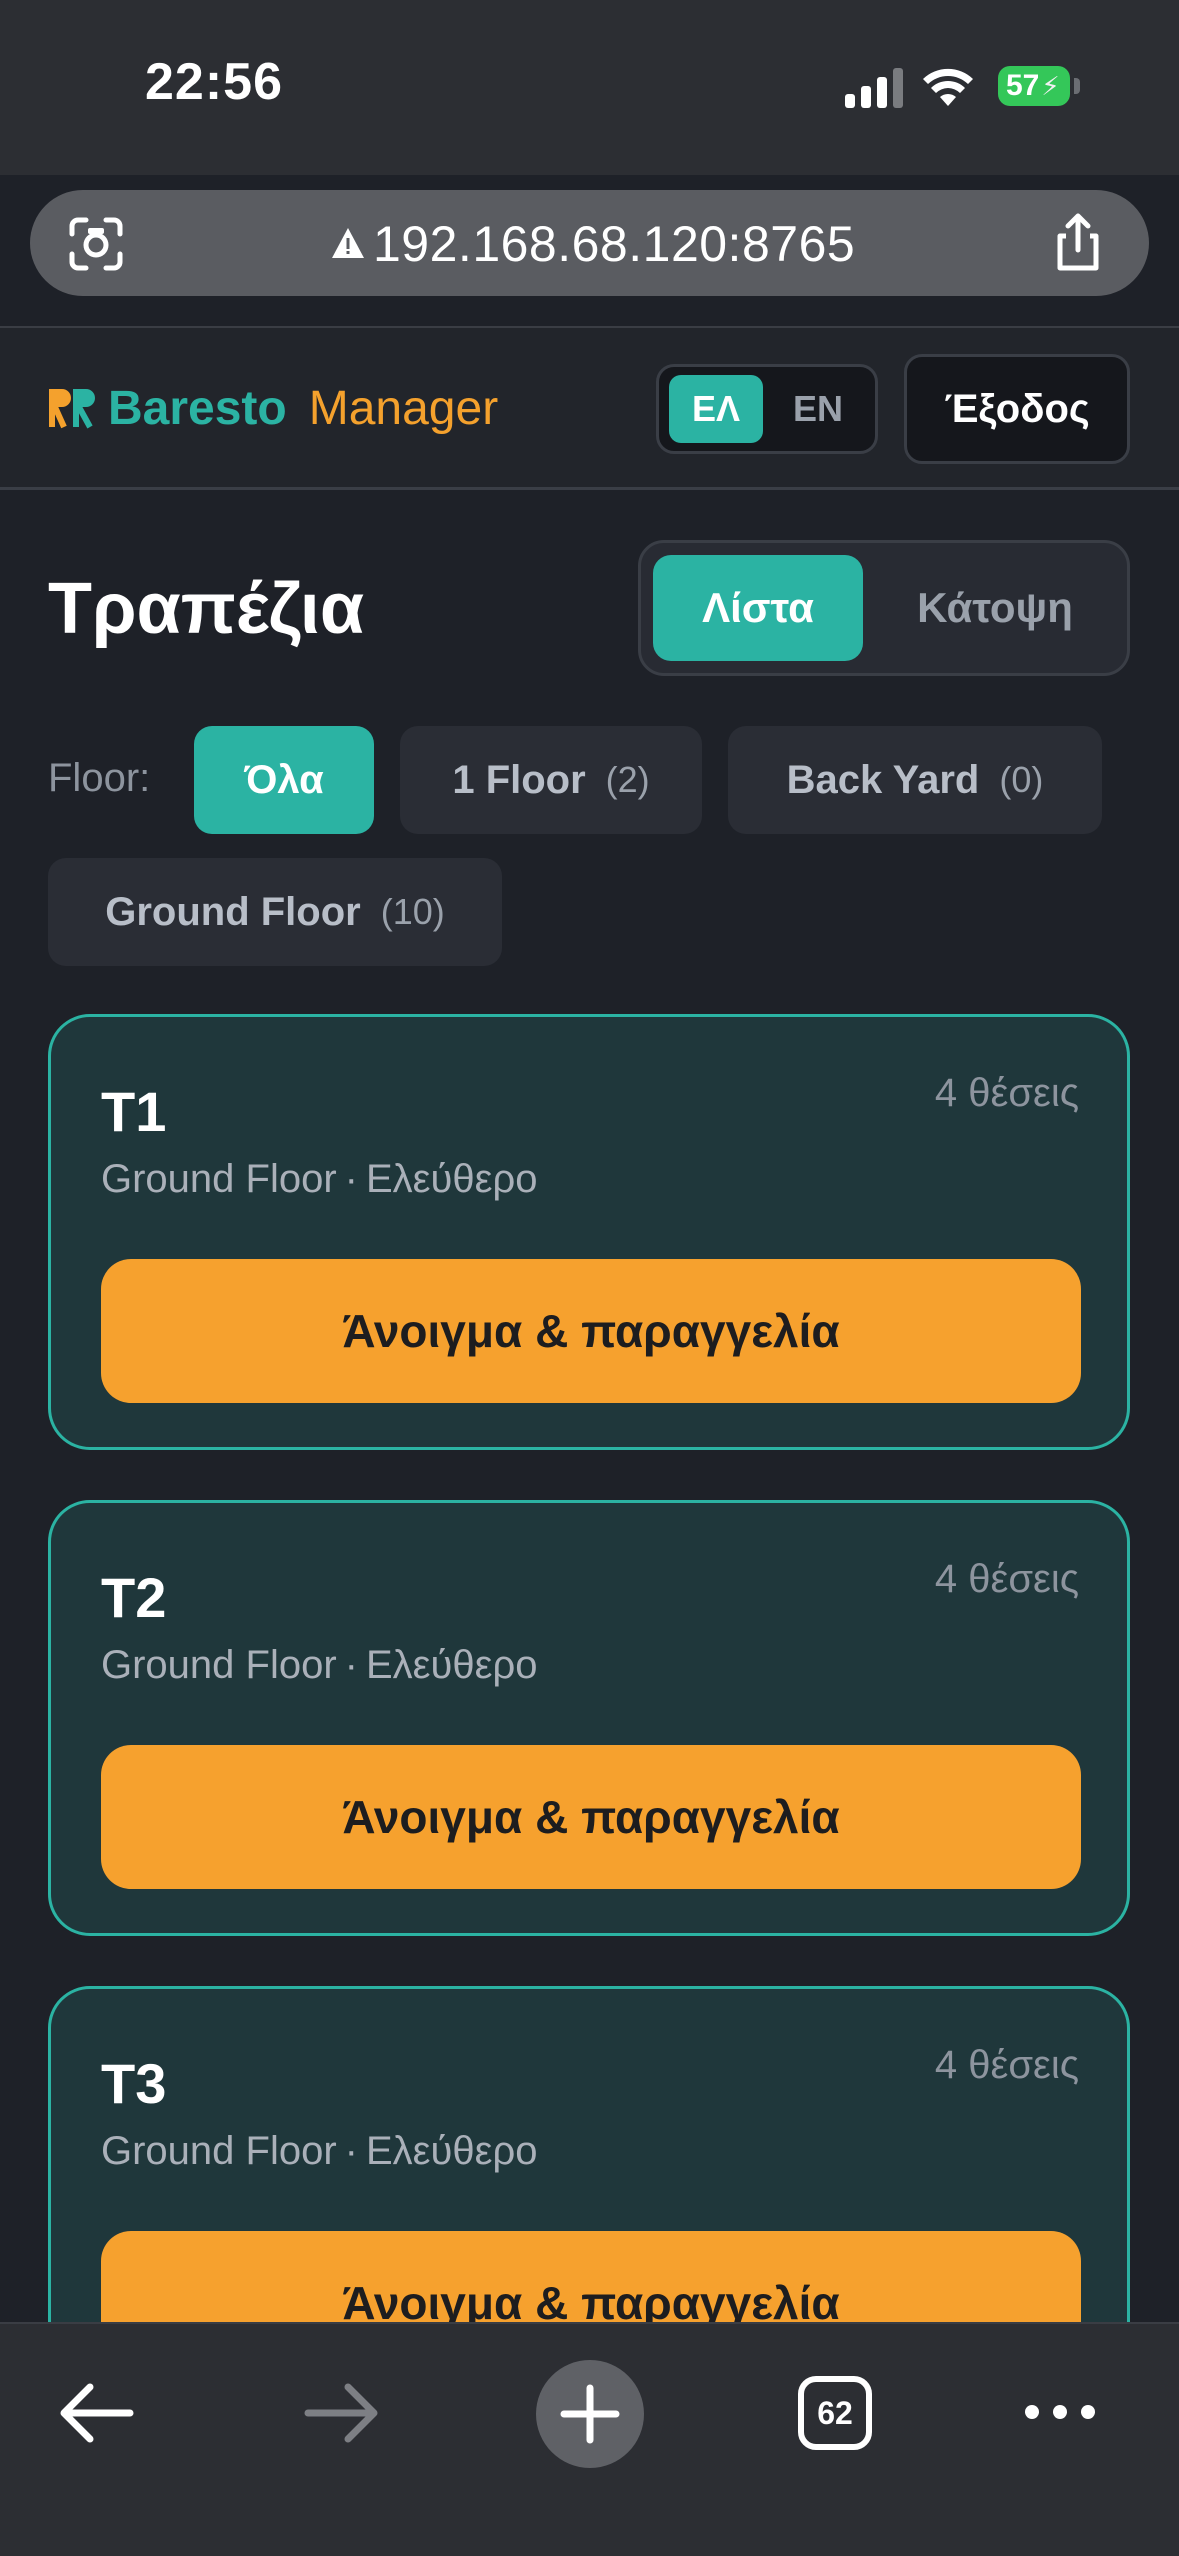 The width and height of the screenshot is (1179, 2556). What do you see at coordinates (589, 409) in the screenshot?
I see `app-header: Baresto Manager ΕΛ EN Έξοδος` at bounding box center [589, 409].